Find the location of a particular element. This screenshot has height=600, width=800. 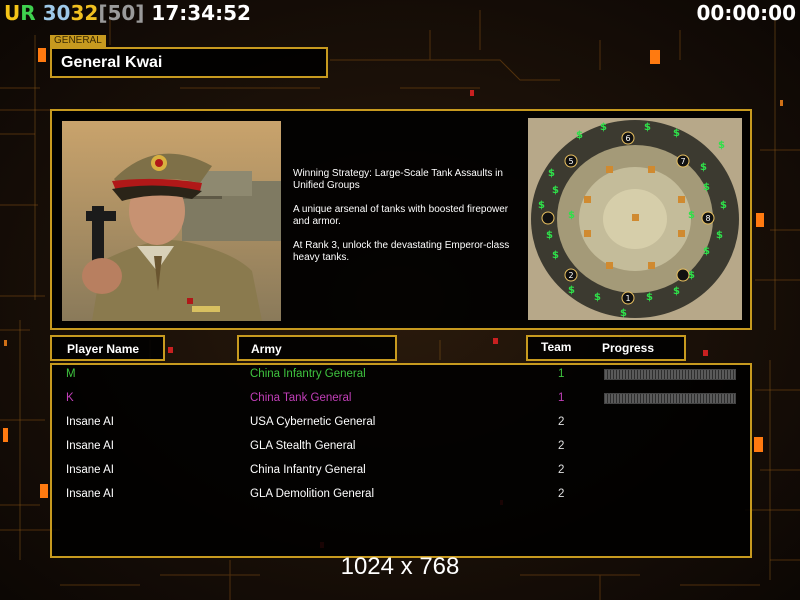

header-team-progress: Team Progress is located at coordinates (606, 348).